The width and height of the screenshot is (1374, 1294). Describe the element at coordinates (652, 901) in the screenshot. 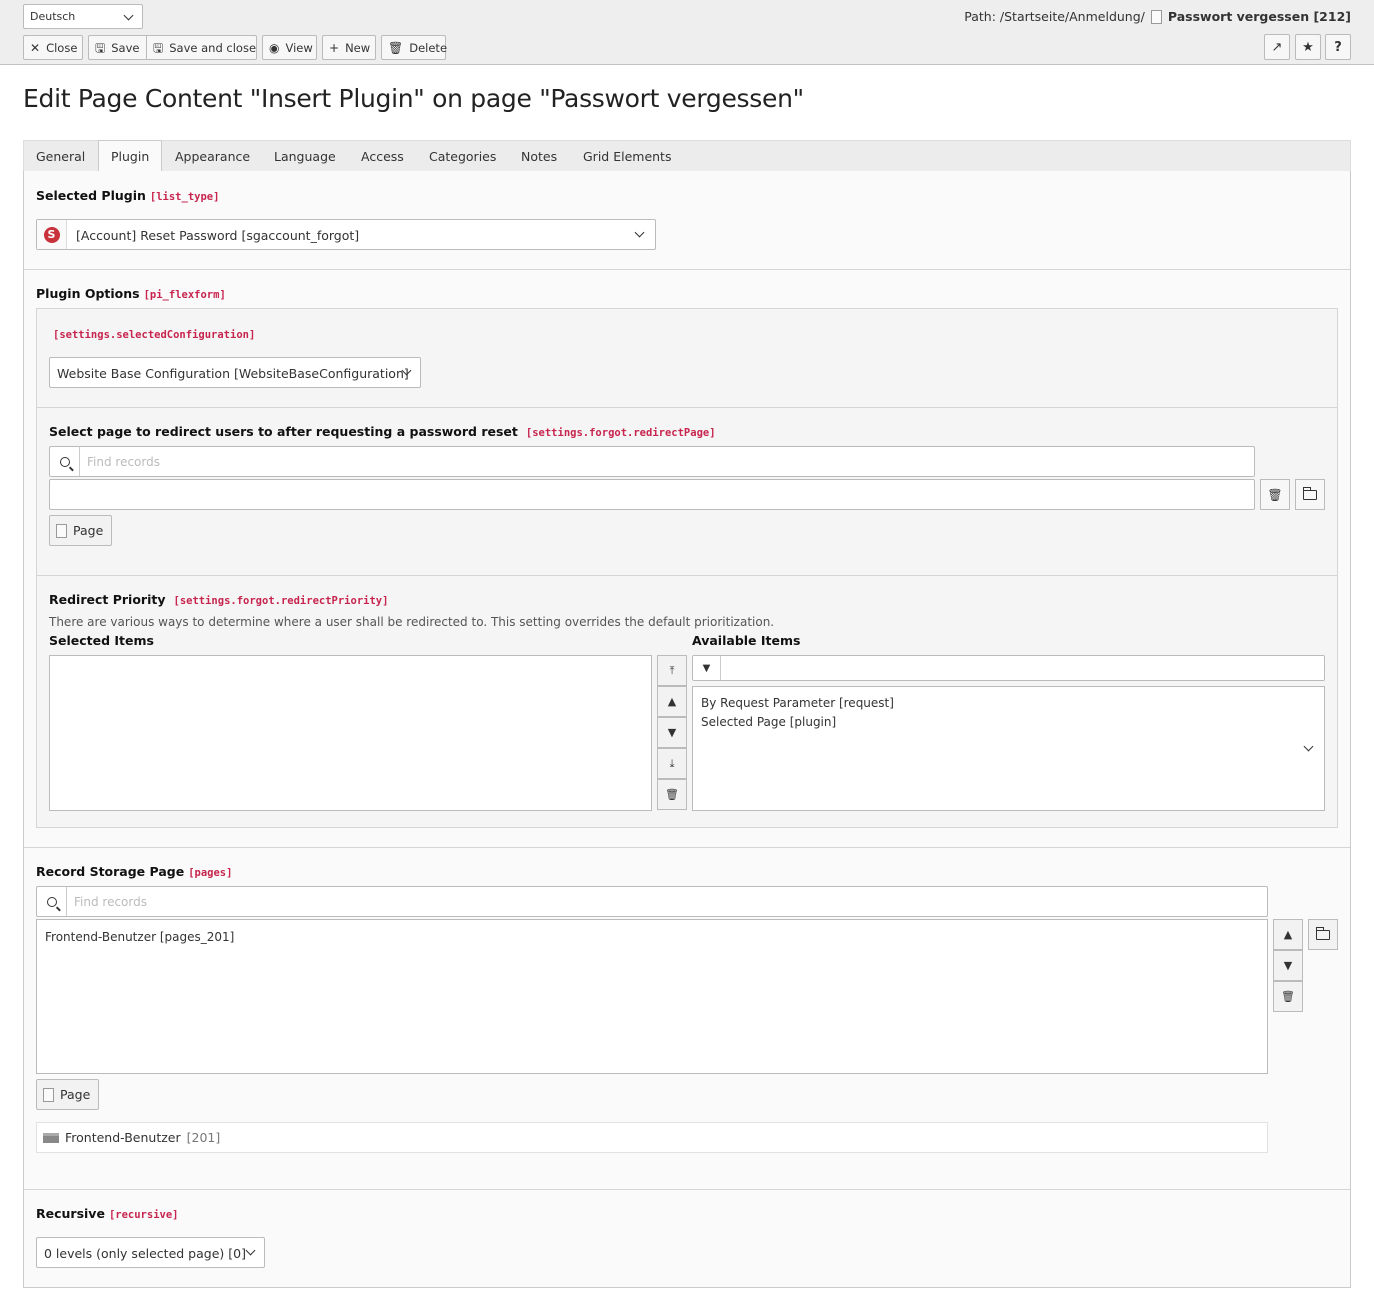

I see `record-storage-search: Find records` at that location.